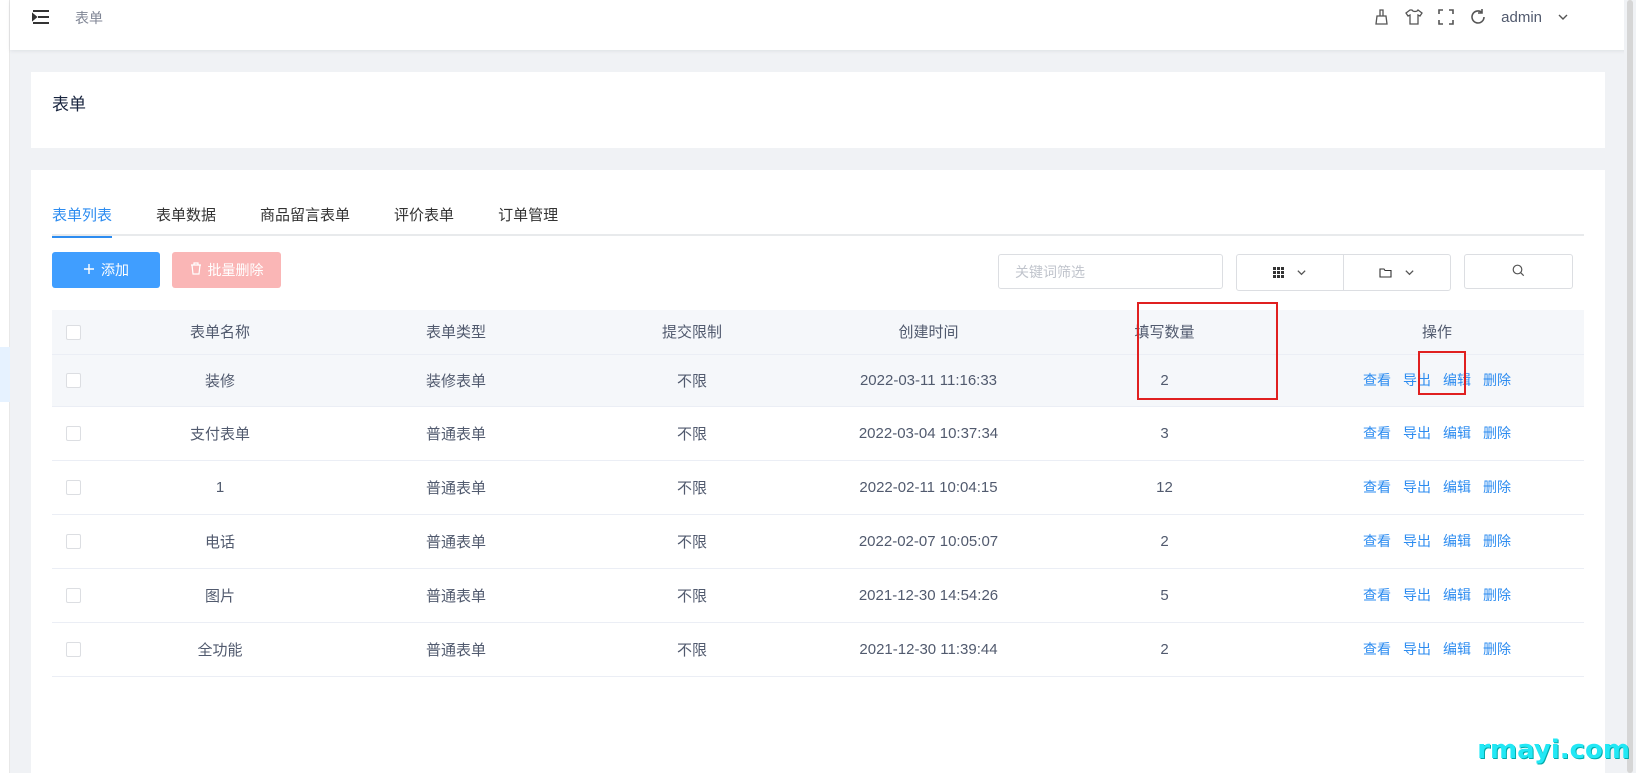 This screenshot has height=773, width=1636. What do you see at coordinates (5, 374) in the screenshot?
I see `active-marker` at bounding box center [5, 374].